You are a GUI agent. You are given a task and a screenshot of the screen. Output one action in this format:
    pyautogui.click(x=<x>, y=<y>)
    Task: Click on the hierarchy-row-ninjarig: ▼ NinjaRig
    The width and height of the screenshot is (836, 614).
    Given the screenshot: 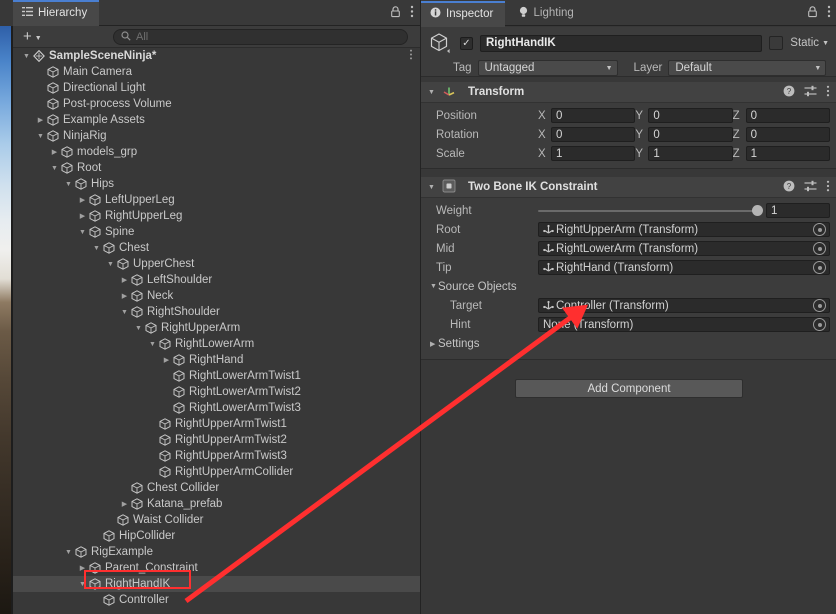 What is the action you would take?
    pyautogui.click(x=216, y=136)
    